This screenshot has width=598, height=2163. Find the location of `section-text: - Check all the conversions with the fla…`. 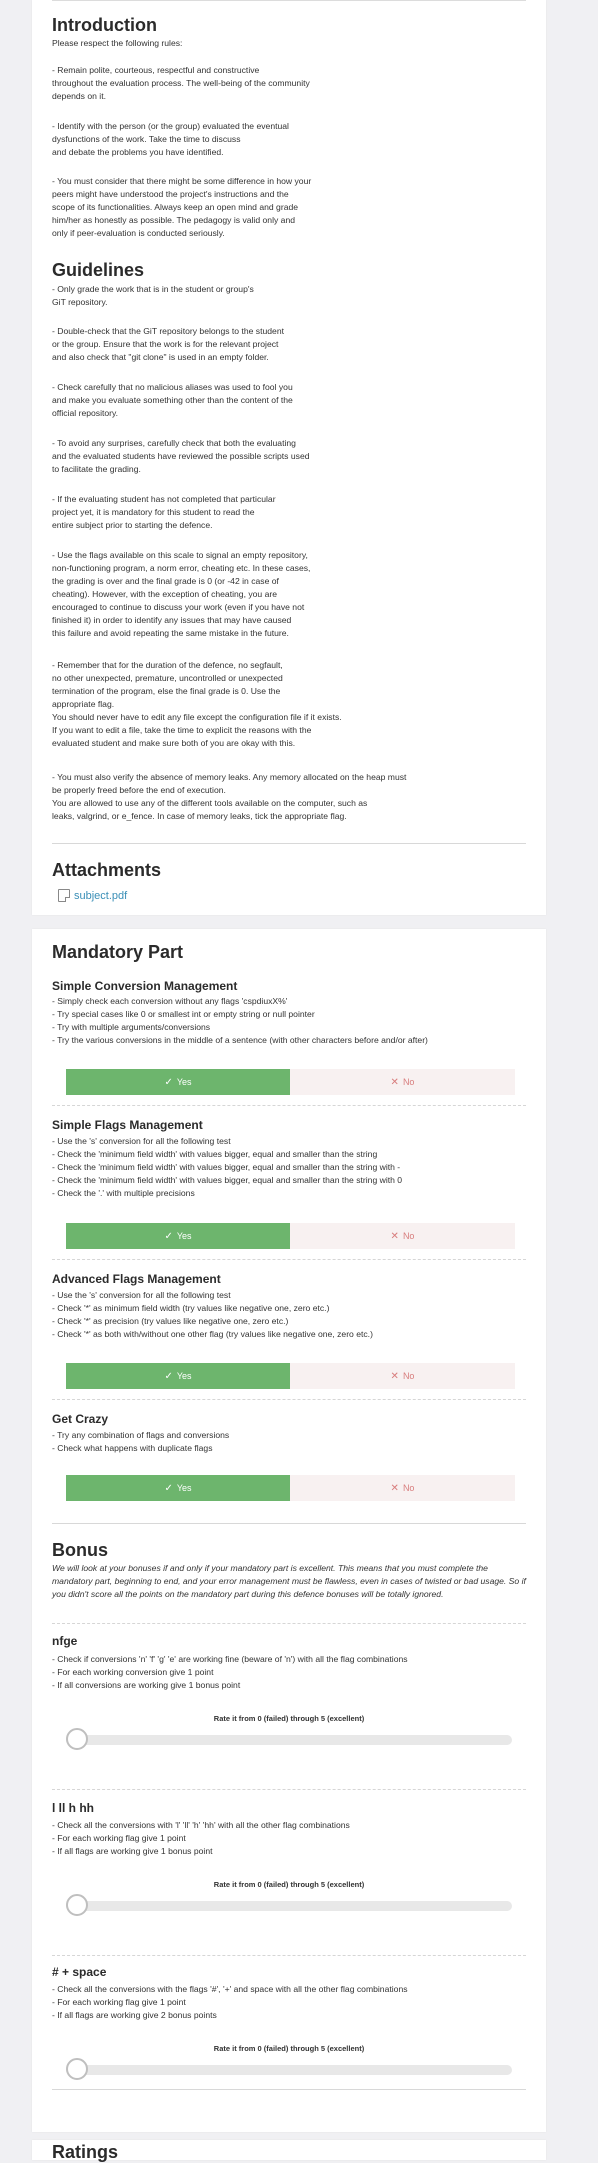

section-text: - Check all the conversions with the fla… is located at coordinates (230, 2002).